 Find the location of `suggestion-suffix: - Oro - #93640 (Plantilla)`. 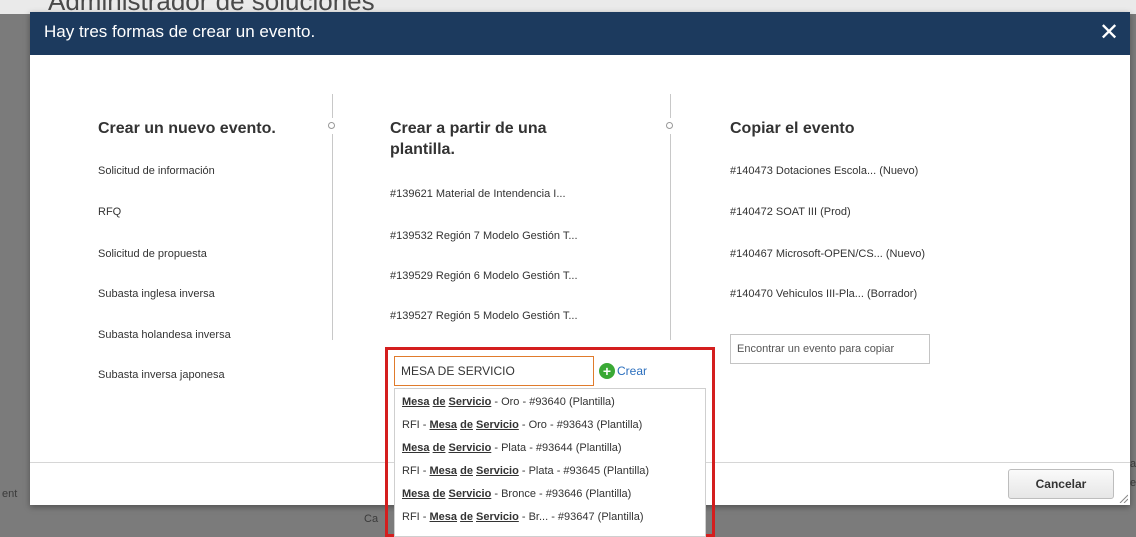

suggestion-suffix: - Oro - #93640 (Plantilla) is located at coordinates (553, 402).